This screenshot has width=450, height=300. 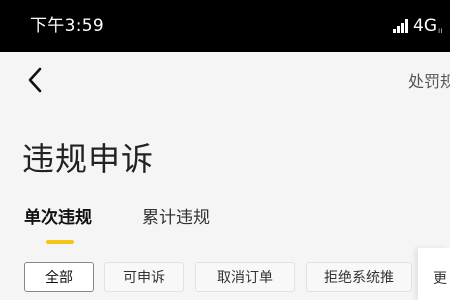 I want to click on more-filters-label: 更, so click(x=440, y=279).